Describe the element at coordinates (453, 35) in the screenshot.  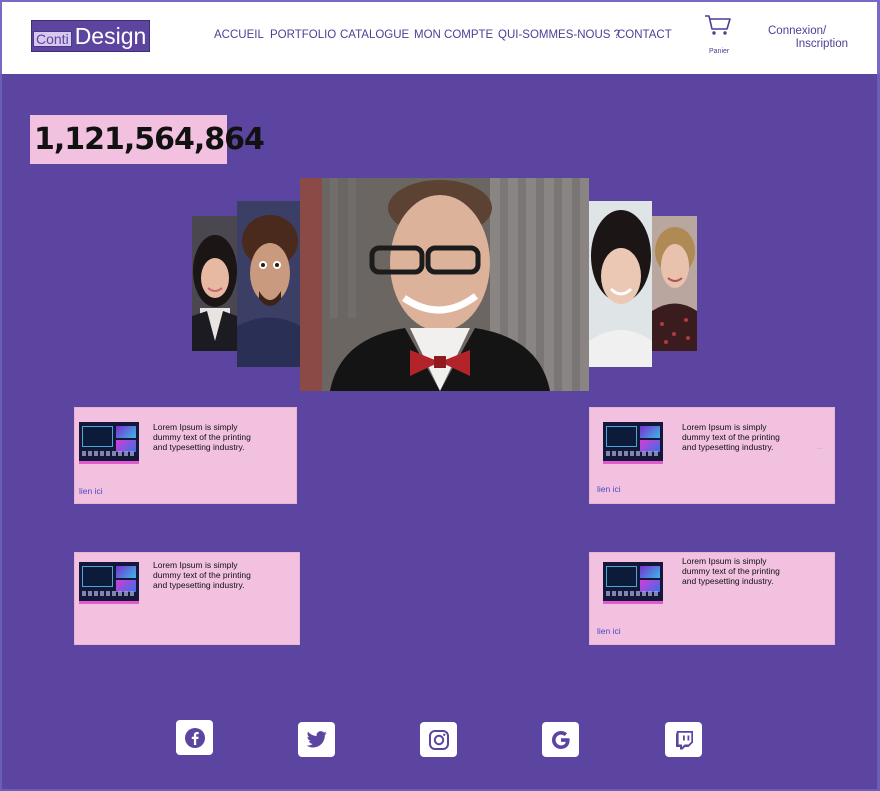
I see `nav-item-mon-compte: MON COMPTE` at that location.